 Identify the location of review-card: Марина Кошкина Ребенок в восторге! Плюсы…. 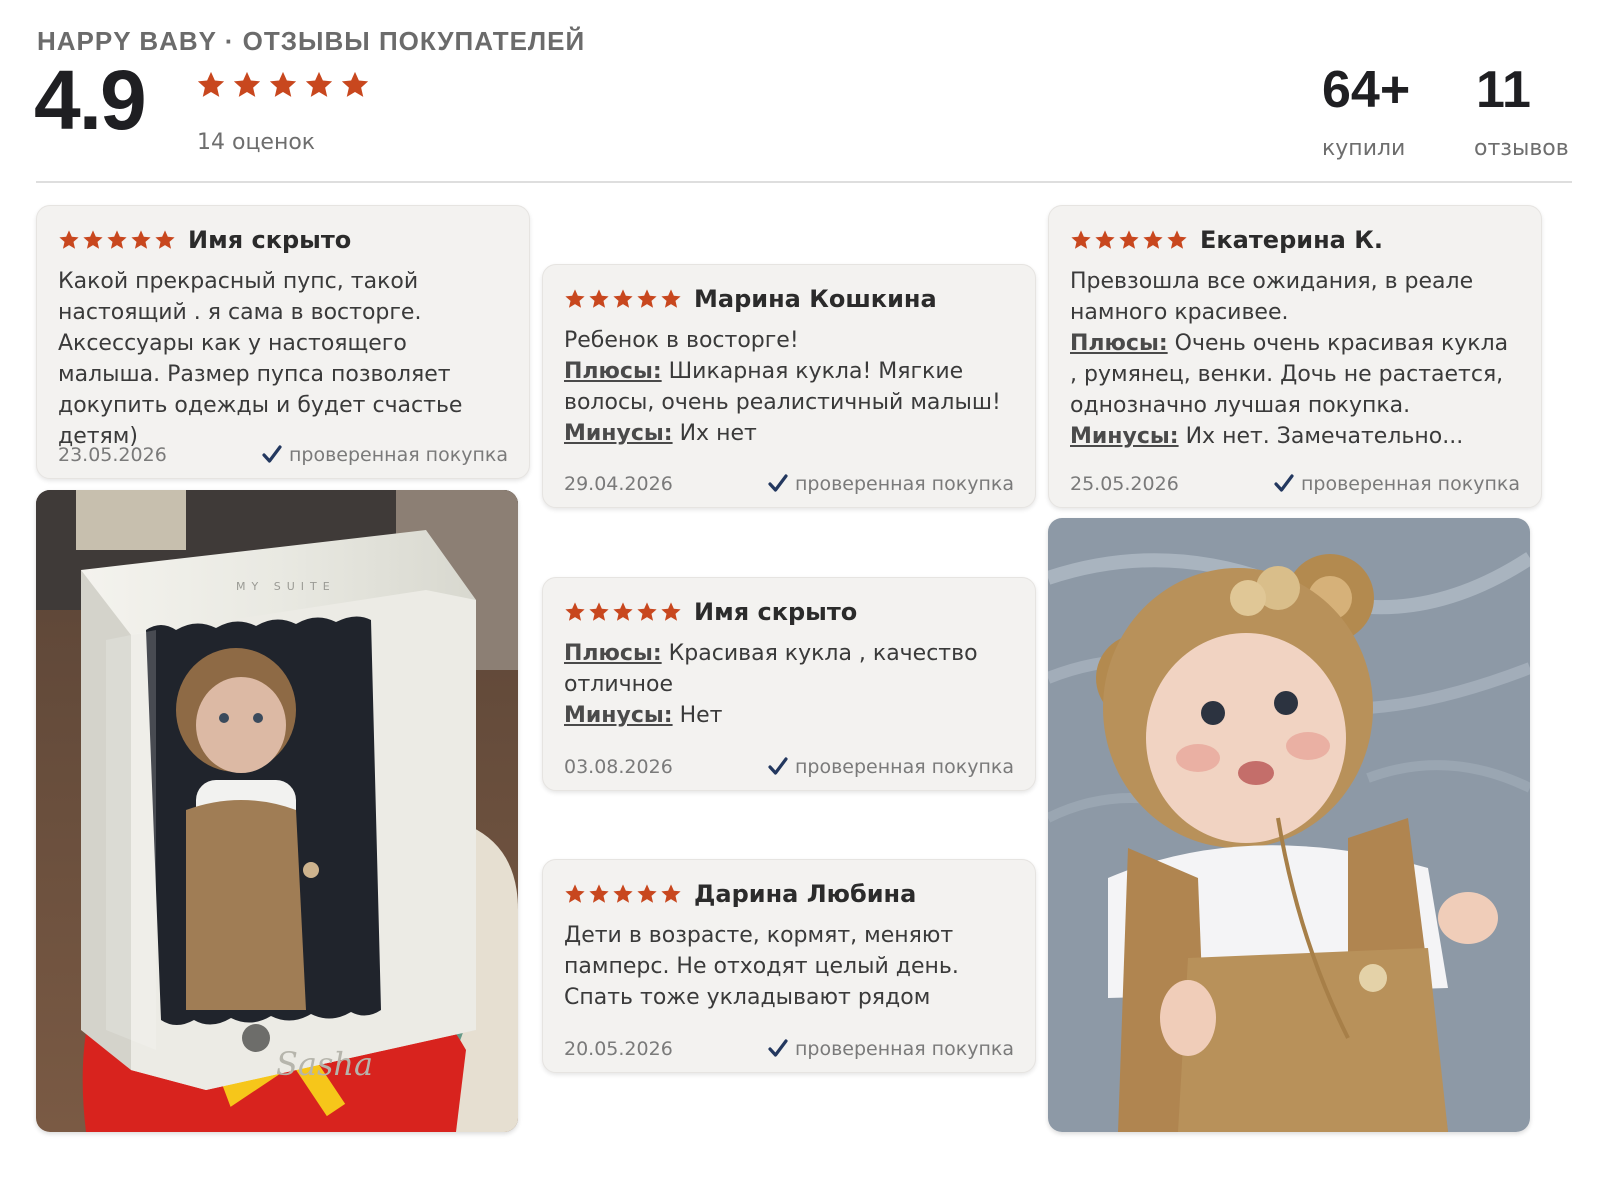
(789, 386).